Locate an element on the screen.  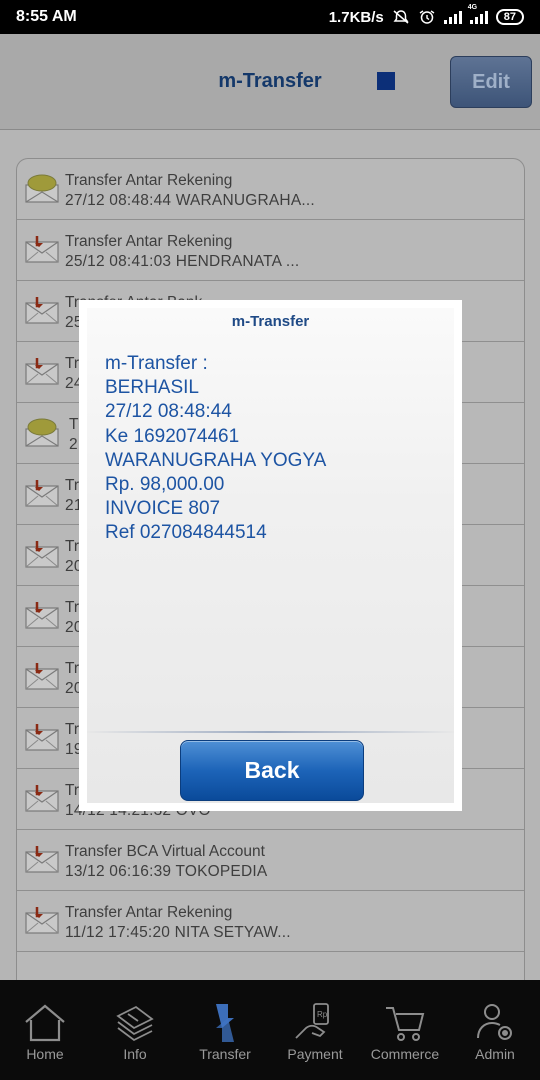
info-book-icon is located at coordinates (135, 1023).